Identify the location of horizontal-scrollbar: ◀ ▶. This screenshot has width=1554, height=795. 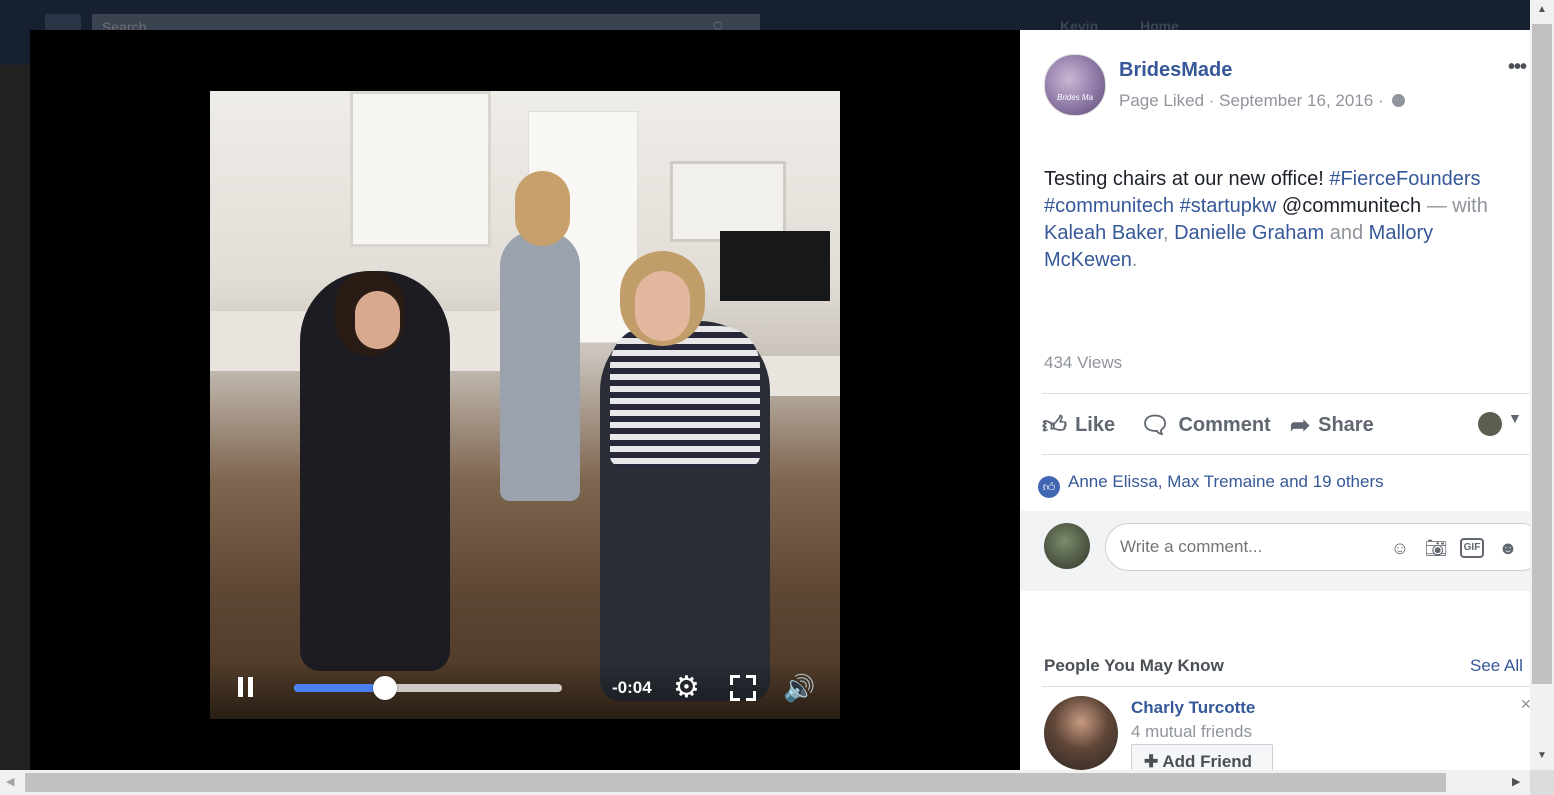
(765, 782).